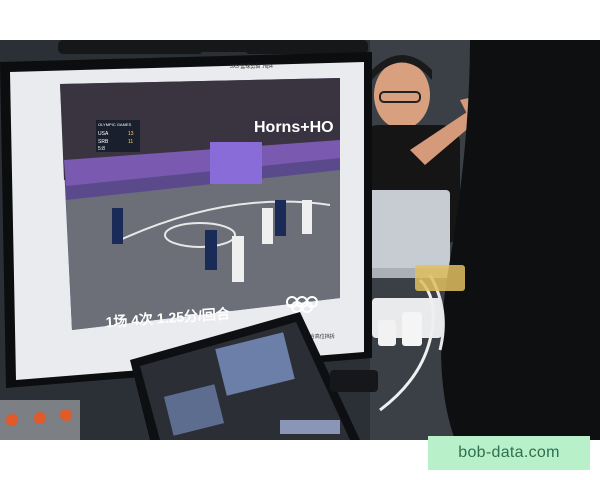 The height and width of the screenshot is (480, 600). I want to click on overlay-logo: Horns+HO, so click(294, 127).